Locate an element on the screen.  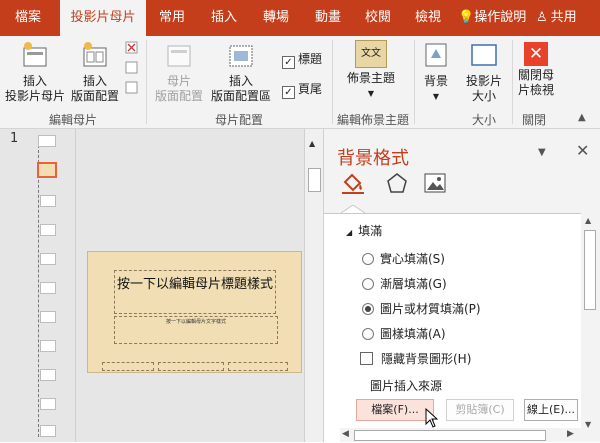
tab-insert: 插入 is located at coordinates (224, 18).